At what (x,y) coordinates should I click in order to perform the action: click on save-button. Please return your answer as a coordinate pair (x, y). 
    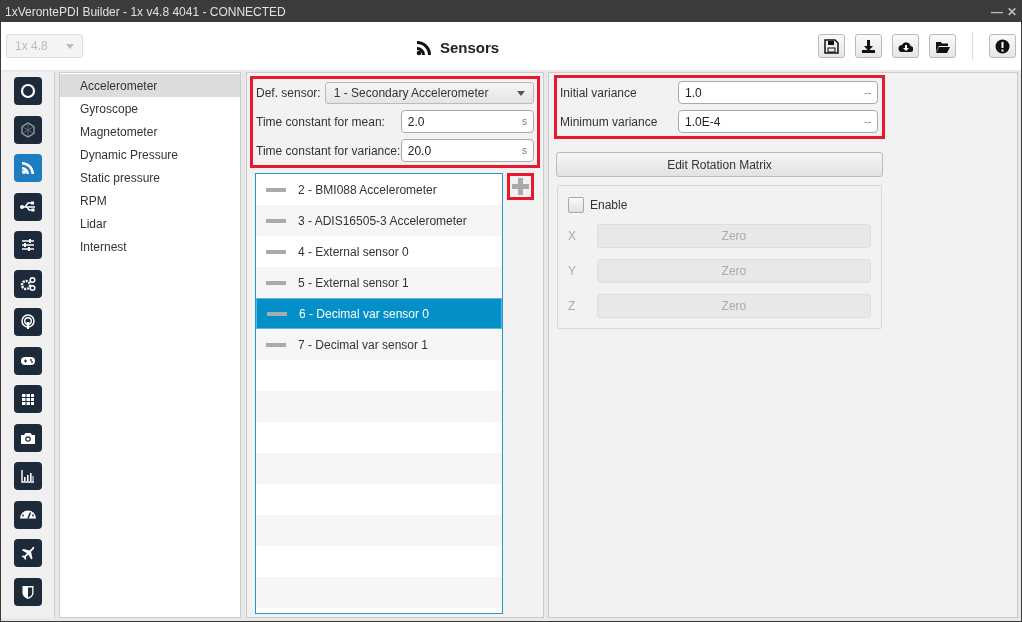
    Looking at the image, I should click on (831, 46).